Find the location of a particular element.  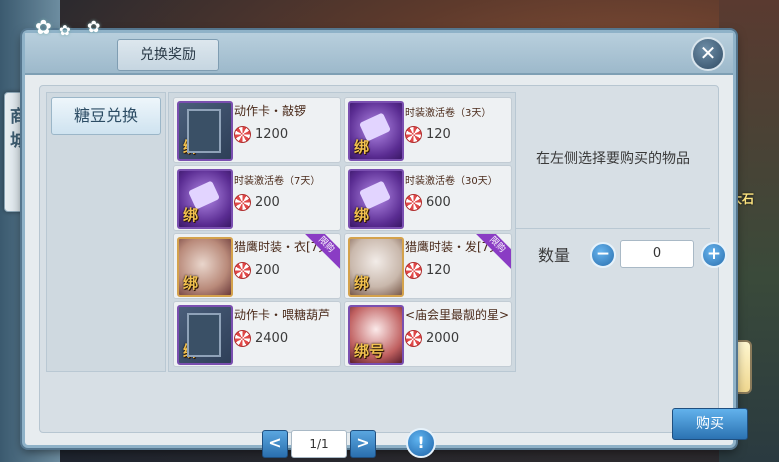

item-card: 绑 时装激活卷（7天） 200 is located at coordinates (257, 198).